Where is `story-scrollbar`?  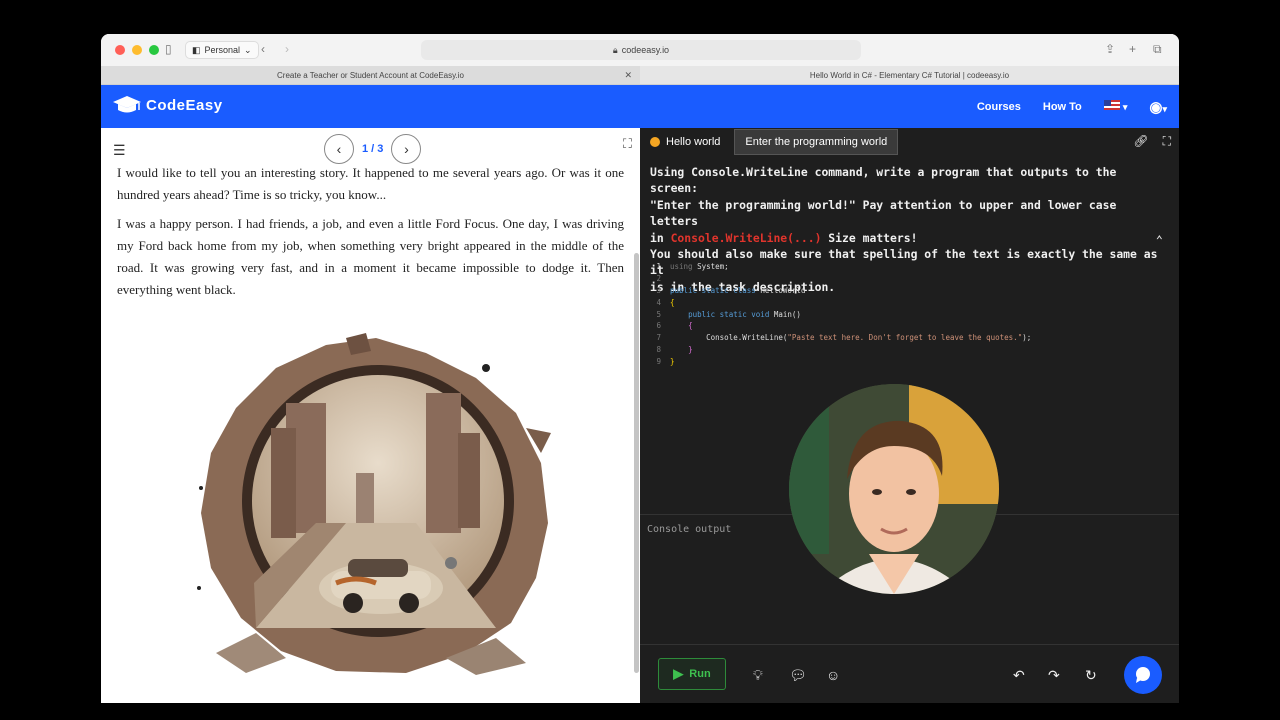 story-scrollbar is located at coordinates (636, 463).